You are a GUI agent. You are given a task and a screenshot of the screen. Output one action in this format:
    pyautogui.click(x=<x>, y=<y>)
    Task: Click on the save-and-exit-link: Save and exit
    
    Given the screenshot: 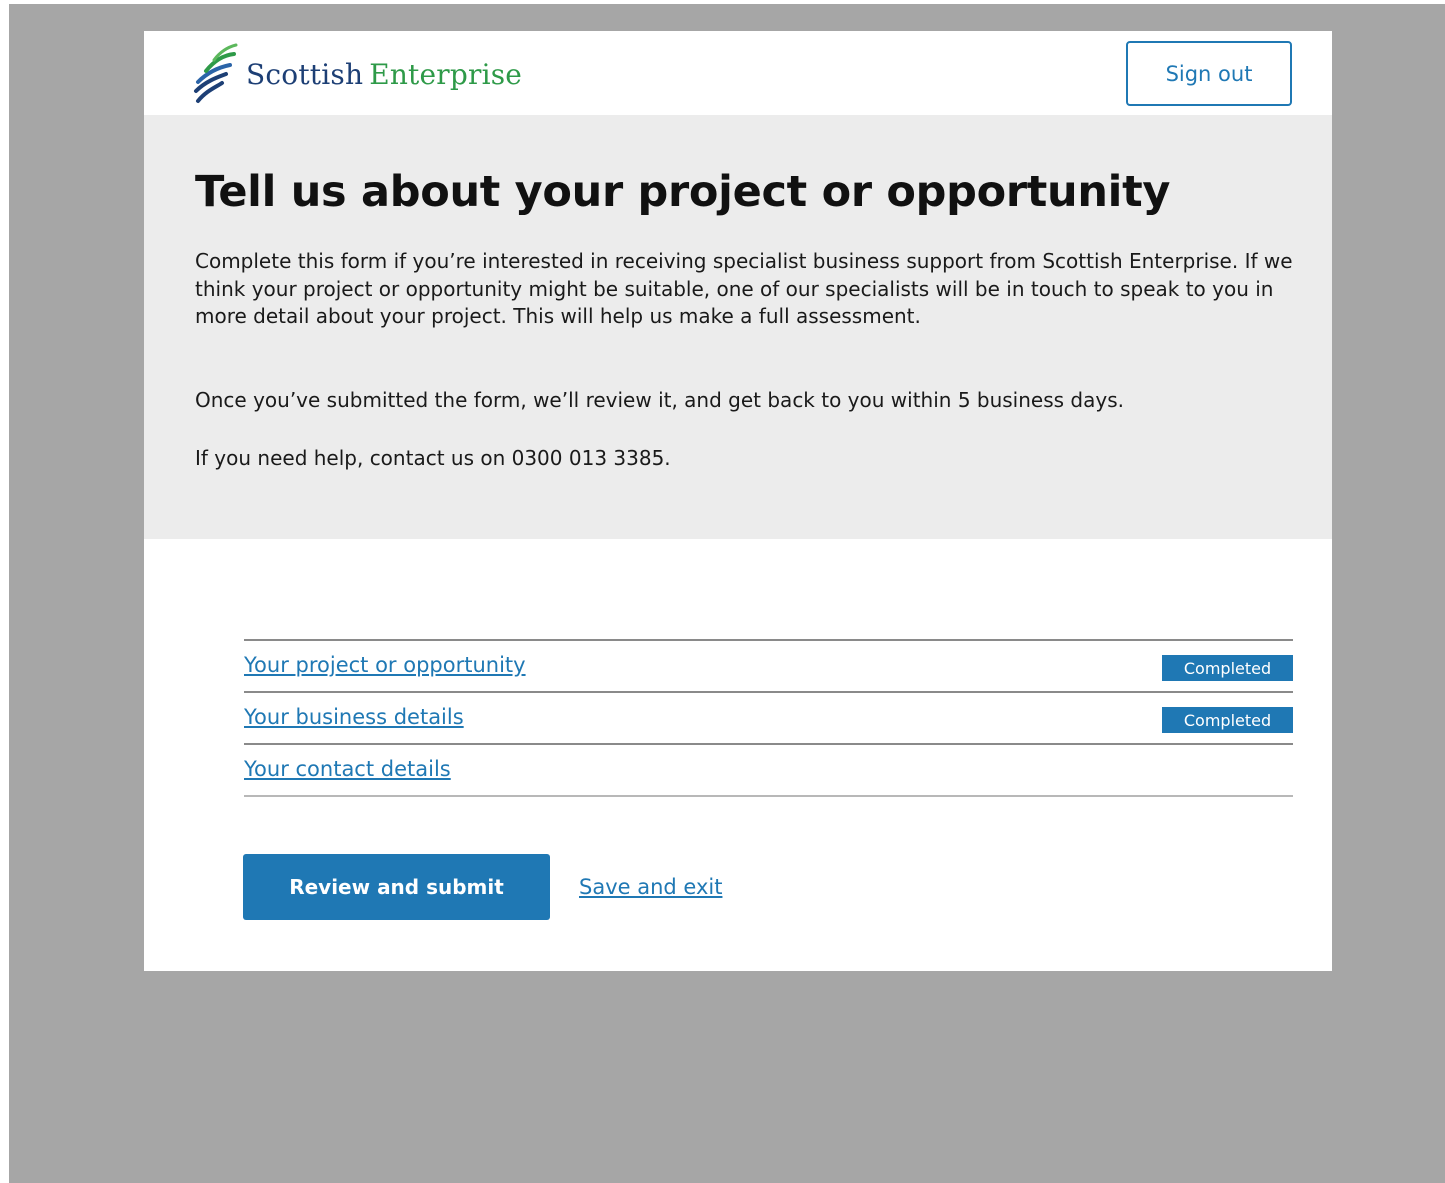 What is the action you would take?
    pyautogui.click(x=650, y=887)
    